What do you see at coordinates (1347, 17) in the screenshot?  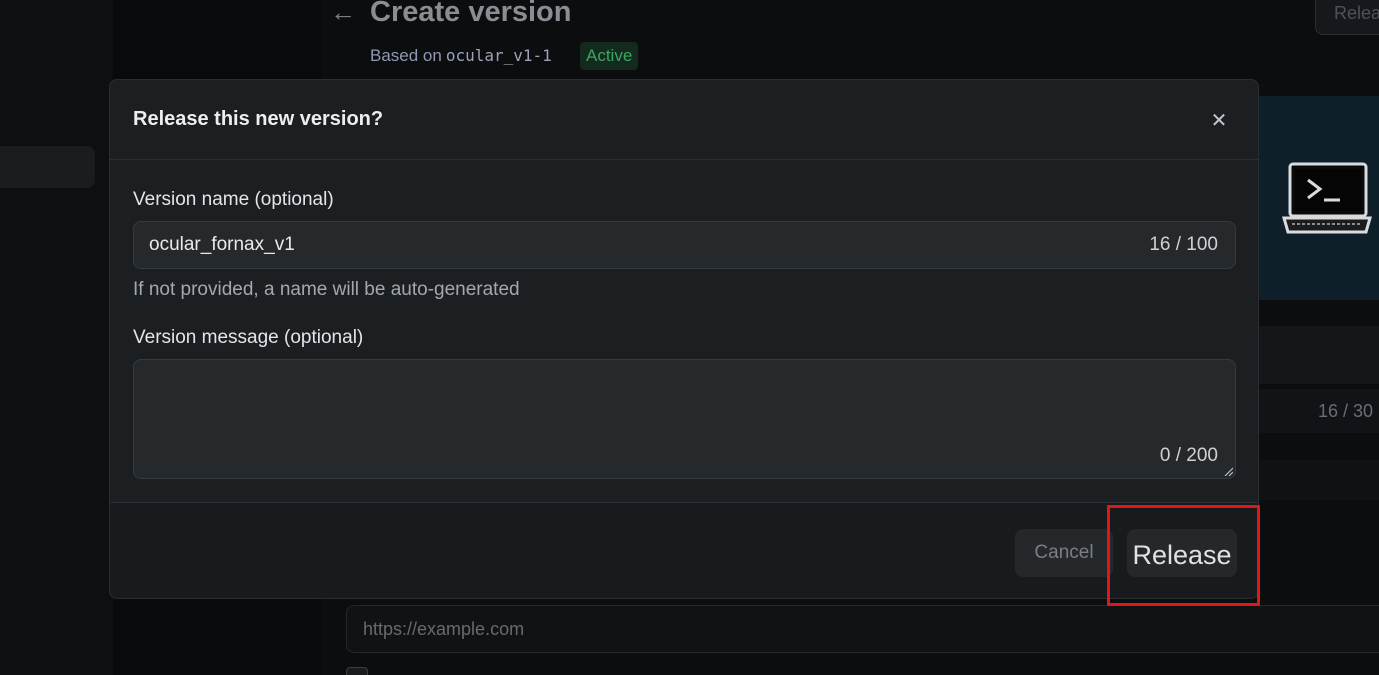 I see `page-release-button: Relea` at bounding box center [1347, 17].